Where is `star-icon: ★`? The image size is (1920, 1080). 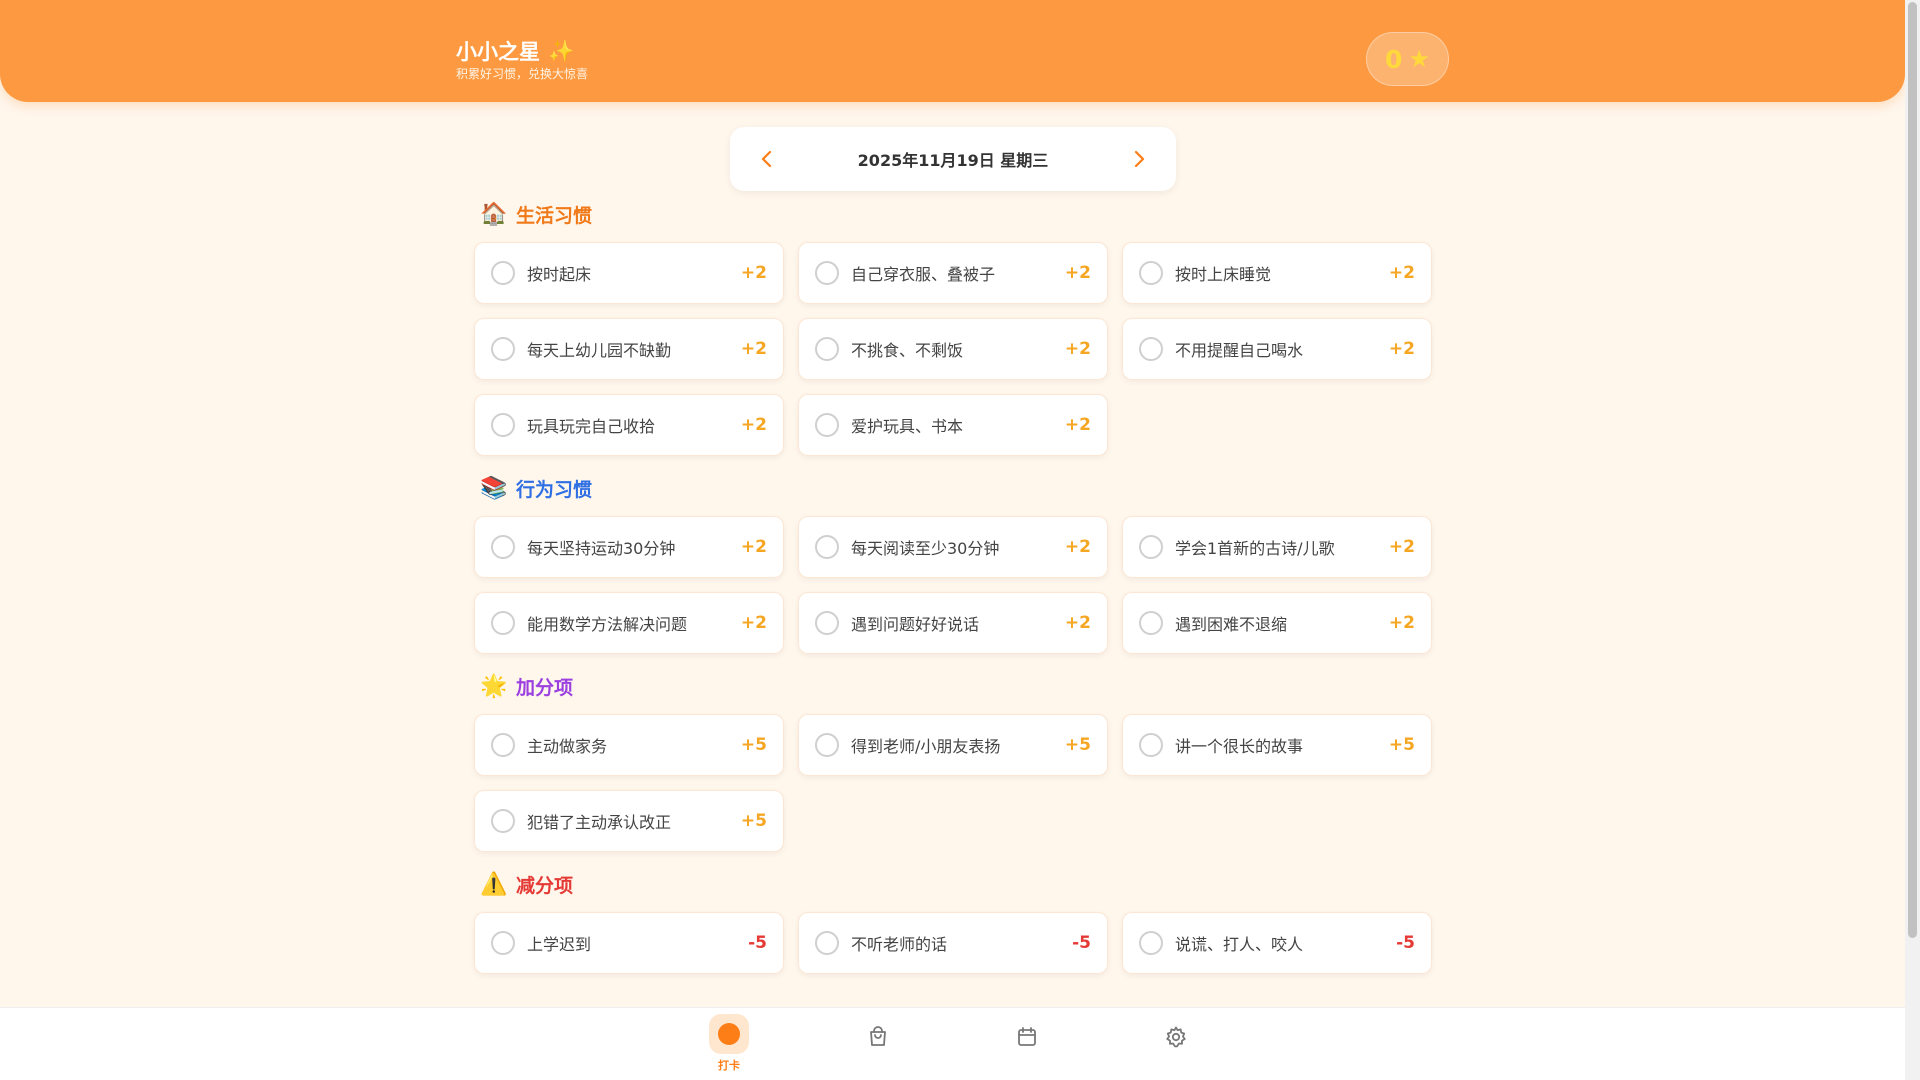
star-icon: ★ is located at coordinates (1419, 59).